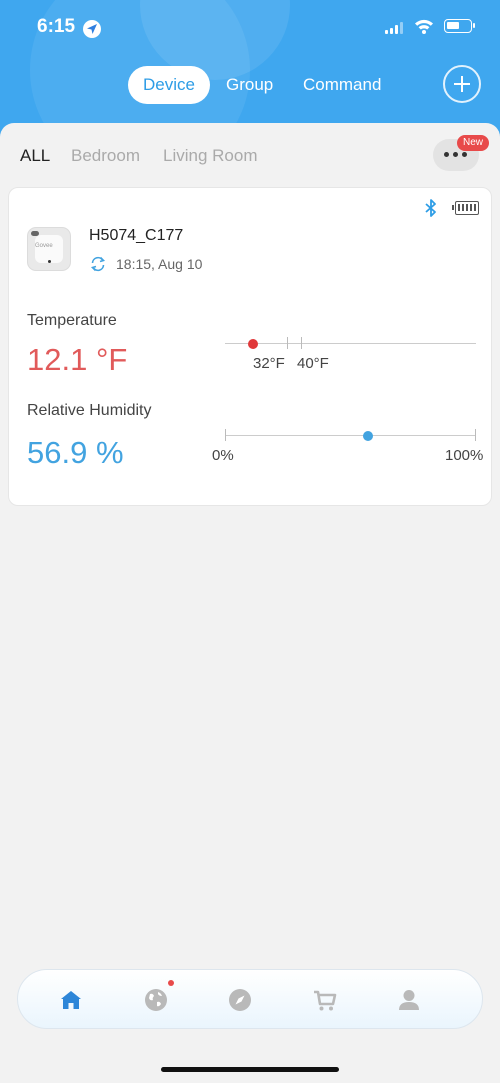  I want to click on temperature-label: Temperature, so click(72, 320).